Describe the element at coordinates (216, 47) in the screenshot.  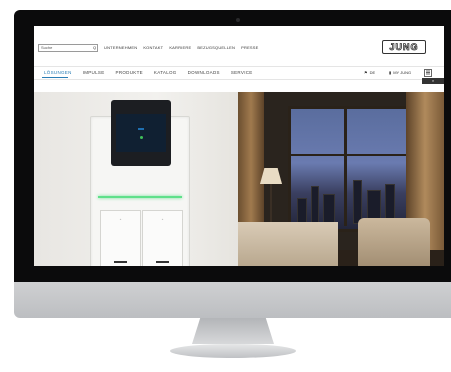
I see `top-link-sources: BEZUGSQUELLEN` at that location.